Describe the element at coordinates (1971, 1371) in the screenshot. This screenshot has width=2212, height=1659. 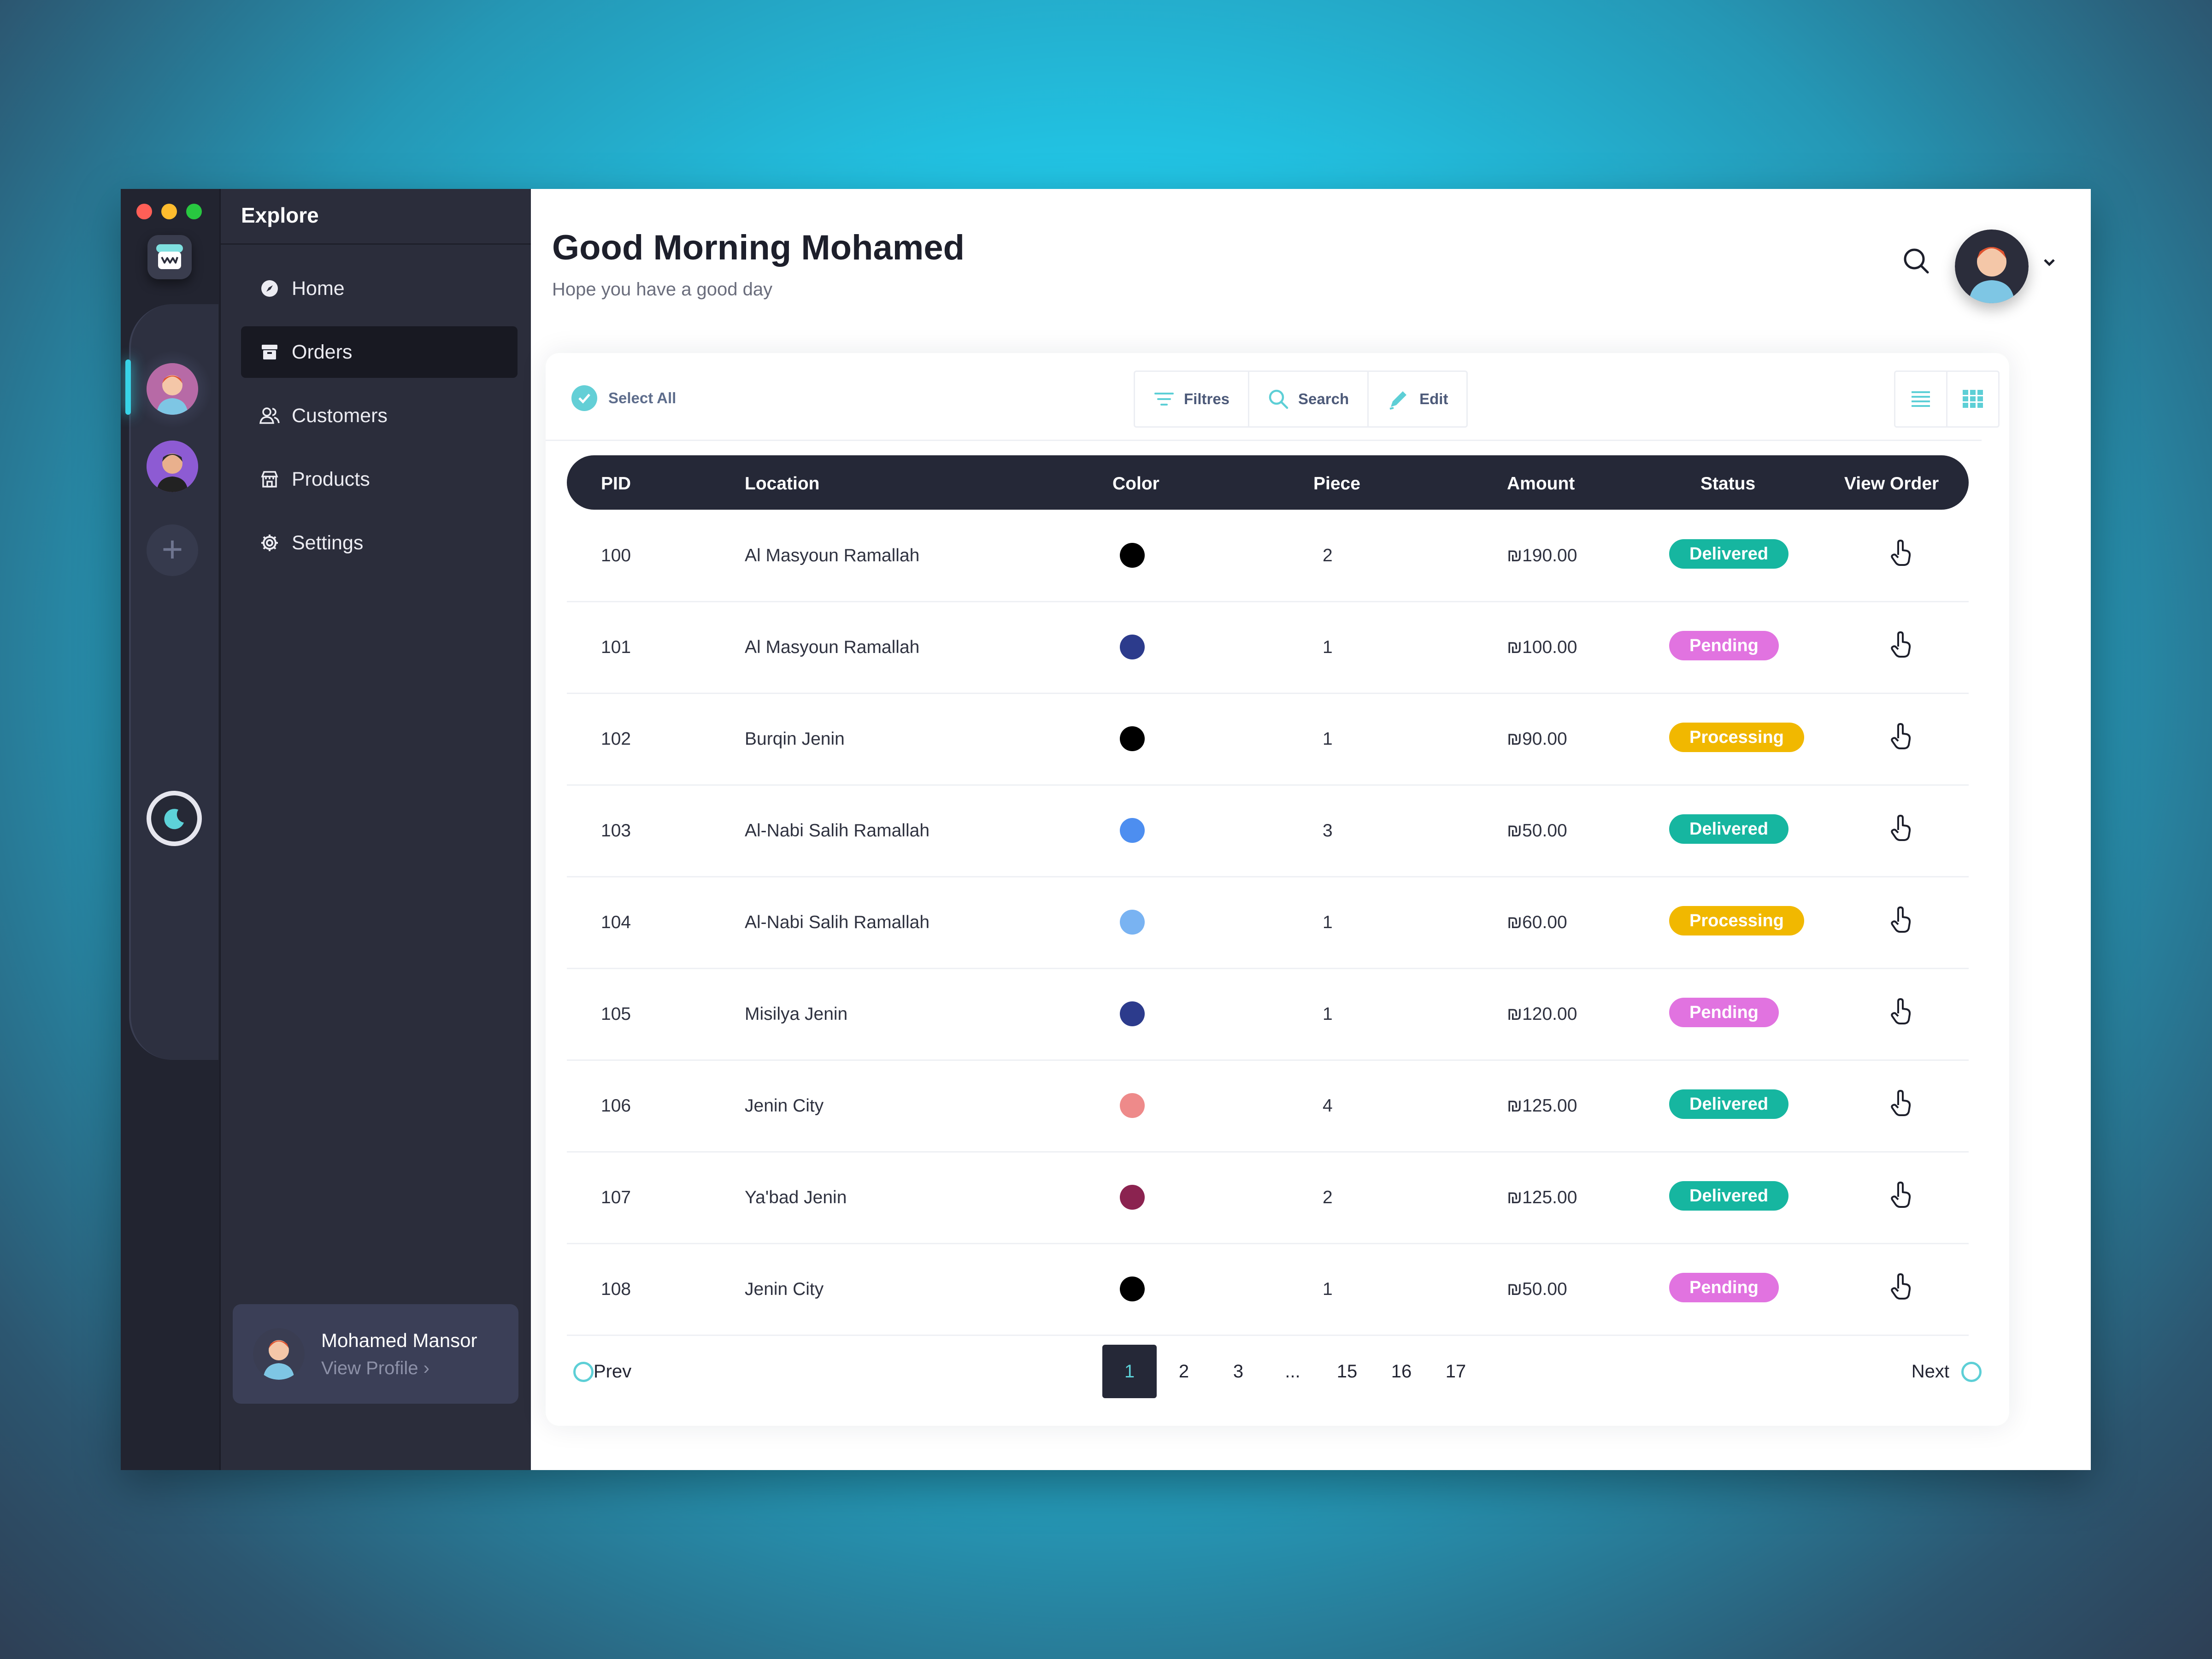
I see `circle-icon` at that location.